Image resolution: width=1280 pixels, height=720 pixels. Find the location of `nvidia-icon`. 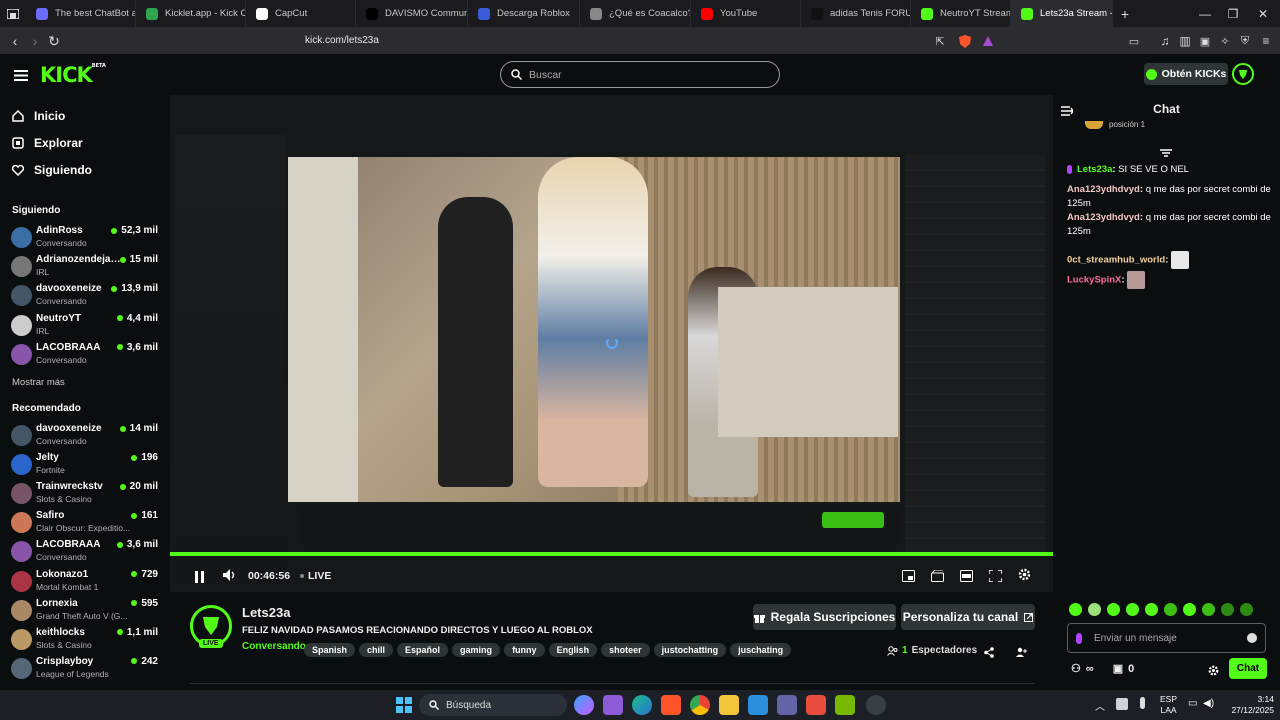

nvidia-icon is located at coordinates (845, 705).